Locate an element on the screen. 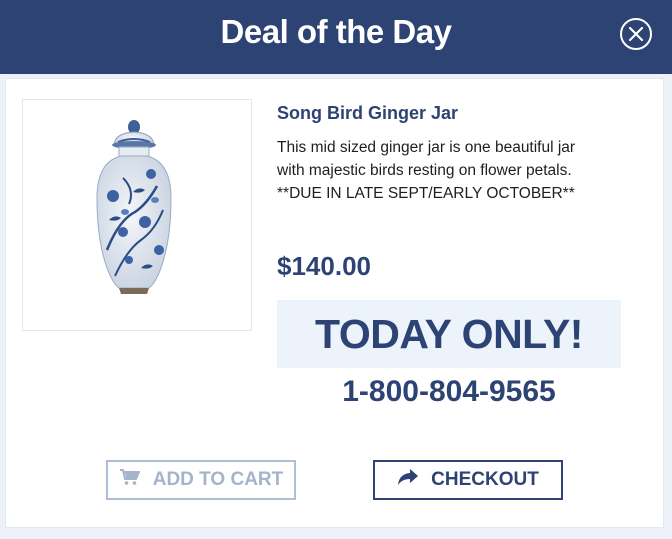 The image size is (672, 539). add-to-cart-button: ADD TO CART is located at coordinates (201, 480).